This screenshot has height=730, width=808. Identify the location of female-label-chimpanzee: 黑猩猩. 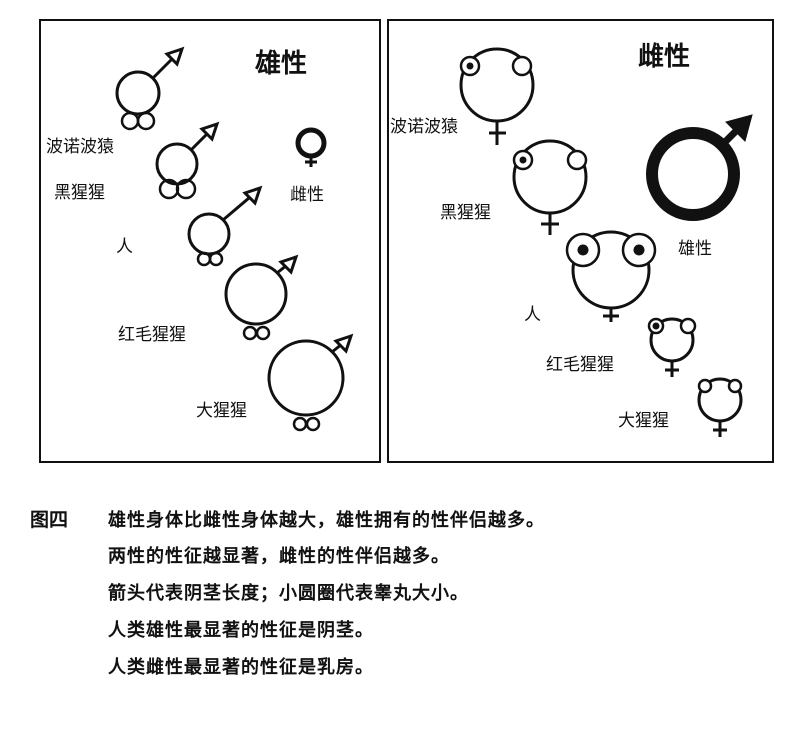
(465, 213).